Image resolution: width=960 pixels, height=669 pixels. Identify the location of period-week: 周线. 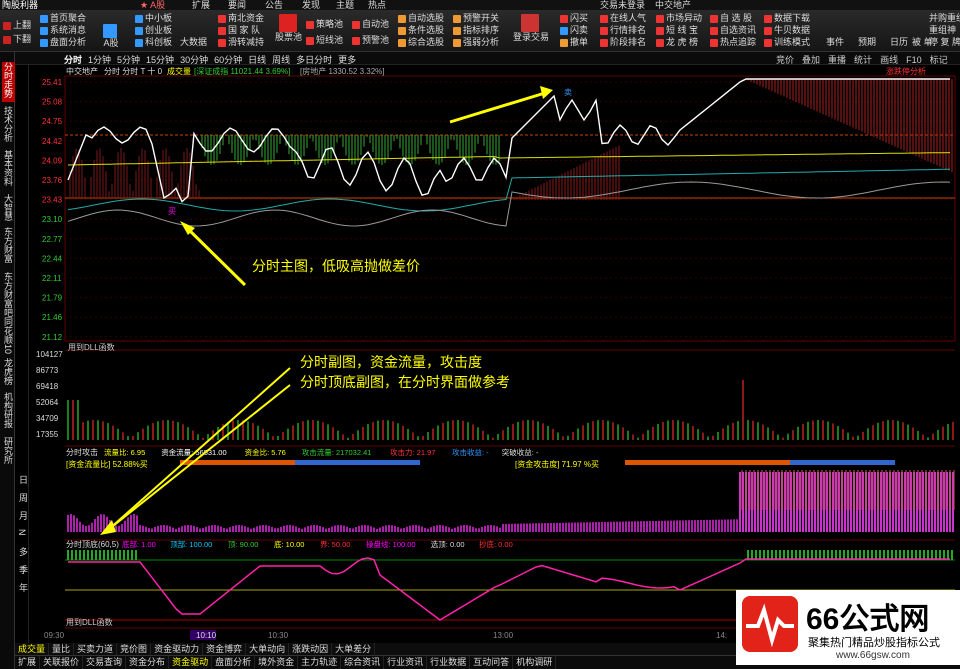
(281, 60).